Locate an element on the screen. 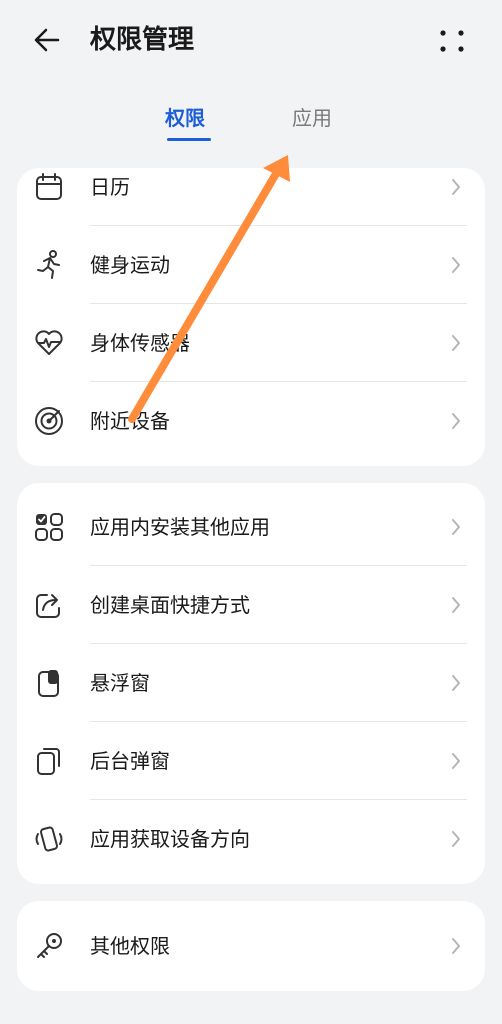 Image resolution: width=502 pixels, height=1024 pixels. floating-window-icon is located at coordinates (48, 683).